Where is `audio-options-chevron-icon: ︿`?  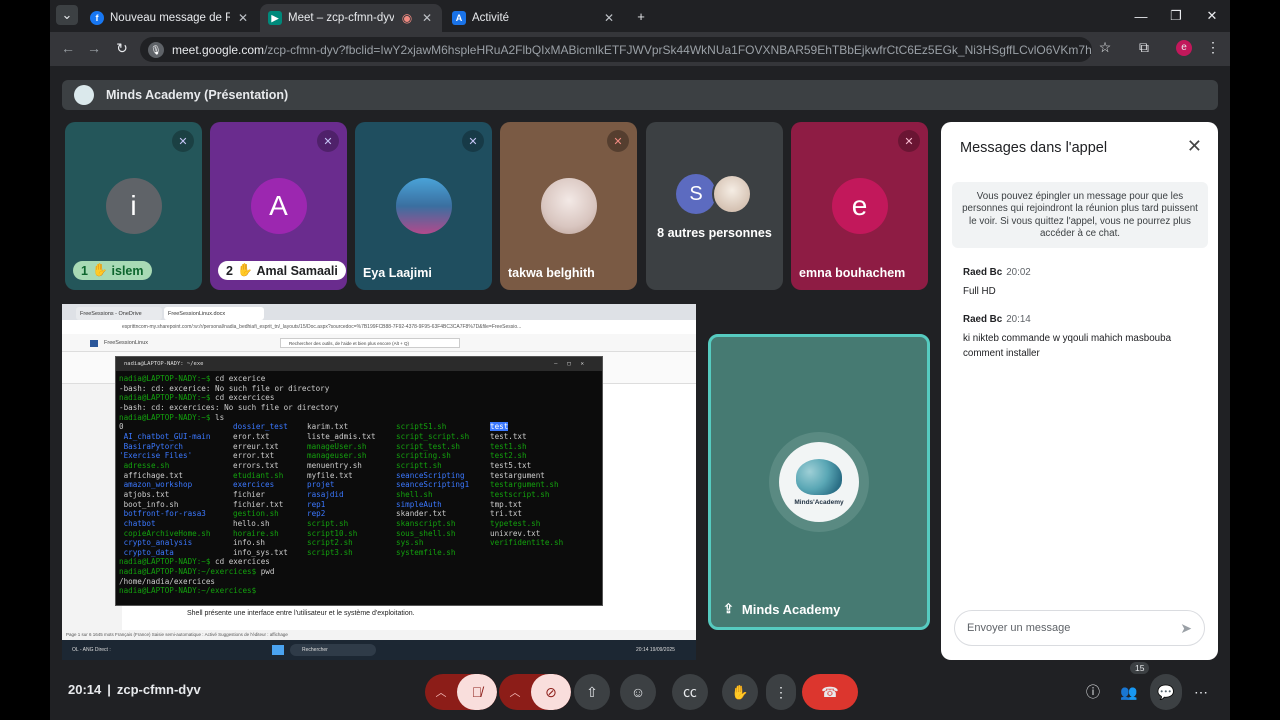 audio-options-chevron-icon: ︿ is located at coordinates (441, 692).